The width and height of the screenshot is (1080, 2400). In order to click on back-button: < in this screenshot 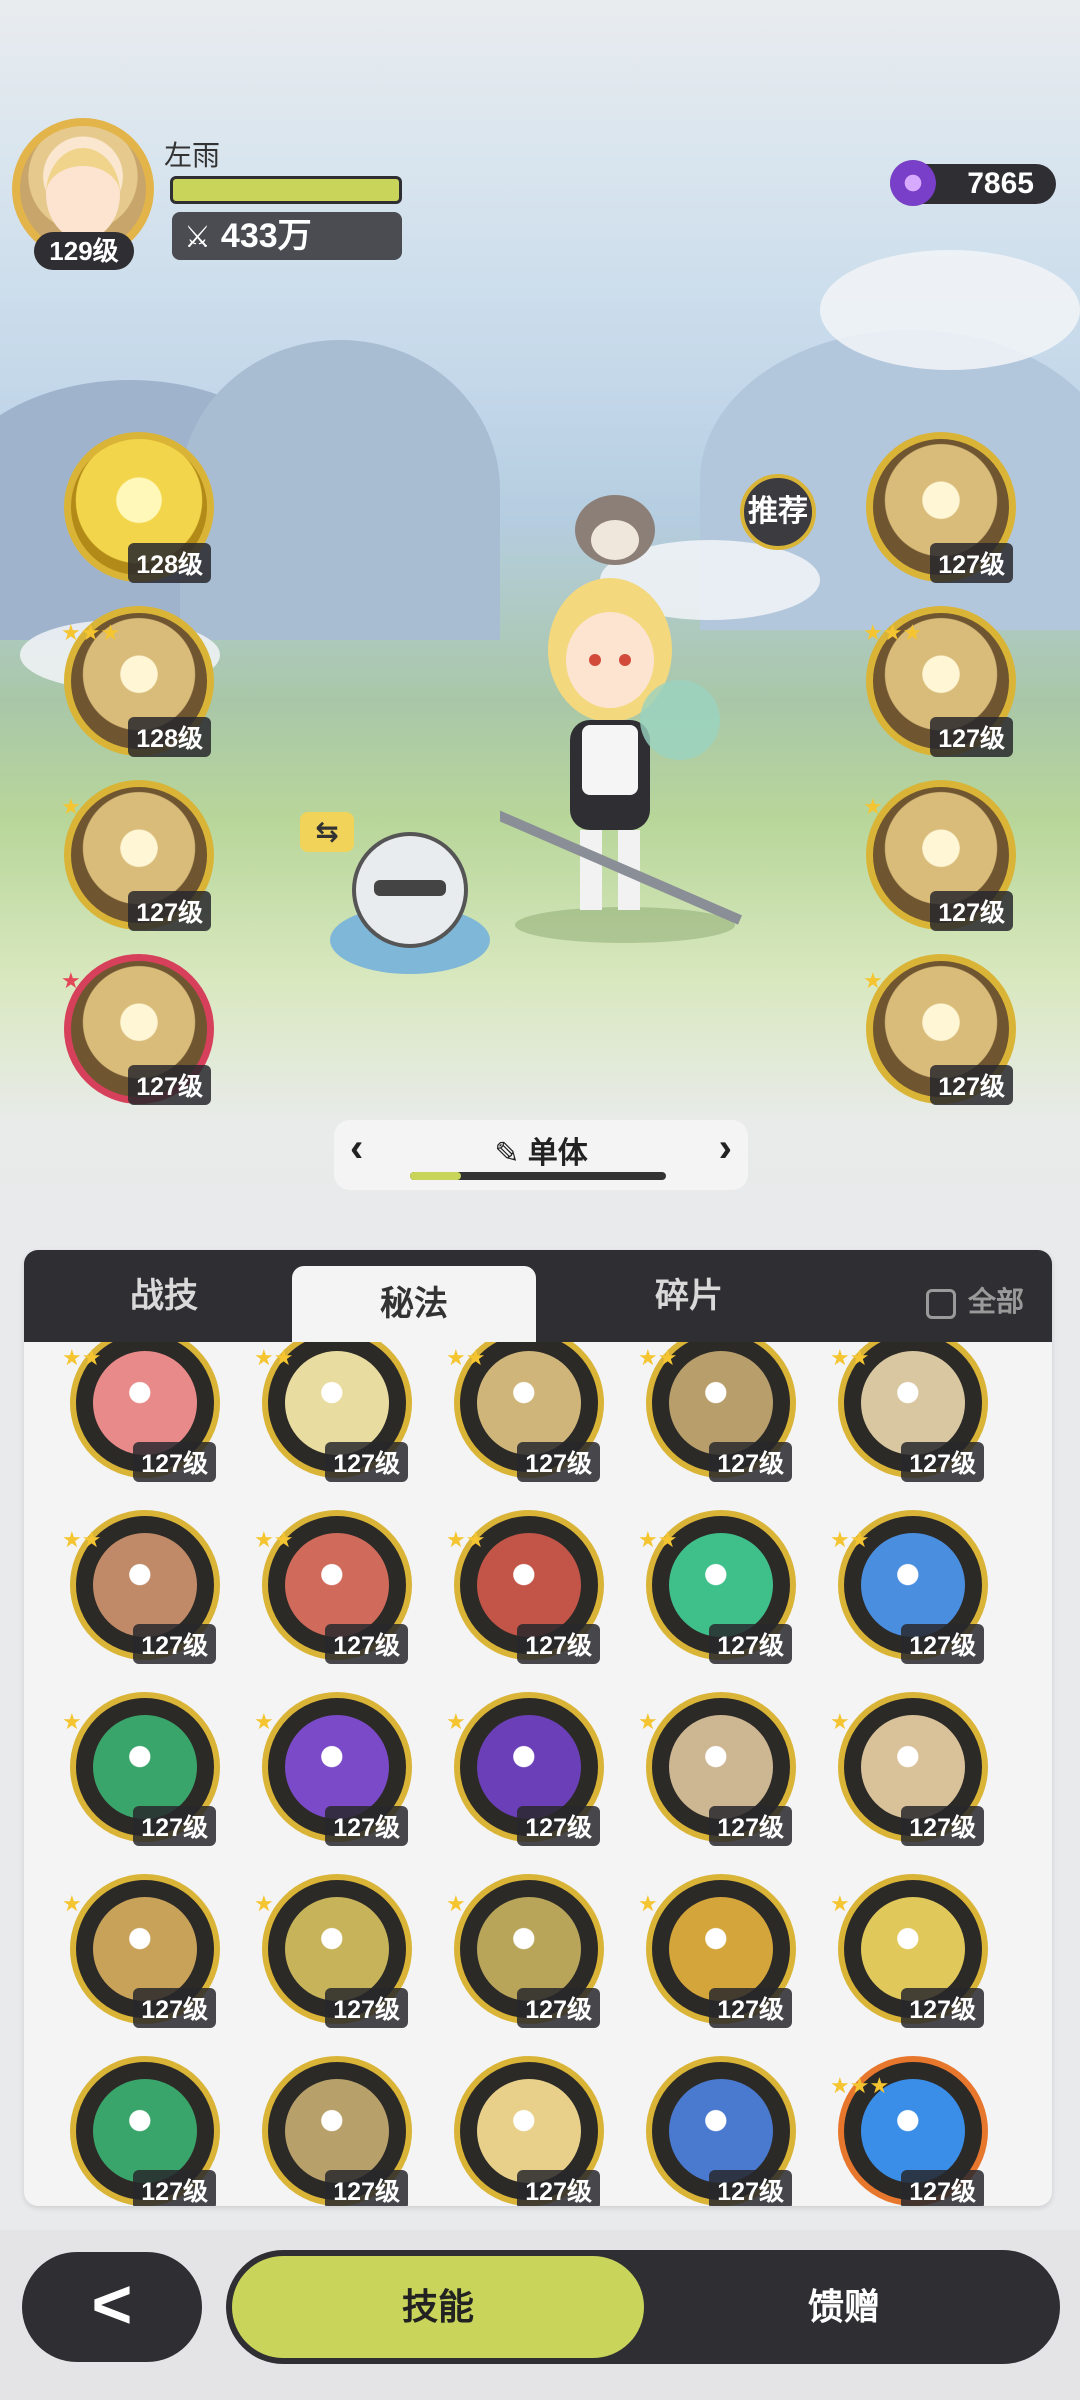, I will do `click(112, 2307)`.